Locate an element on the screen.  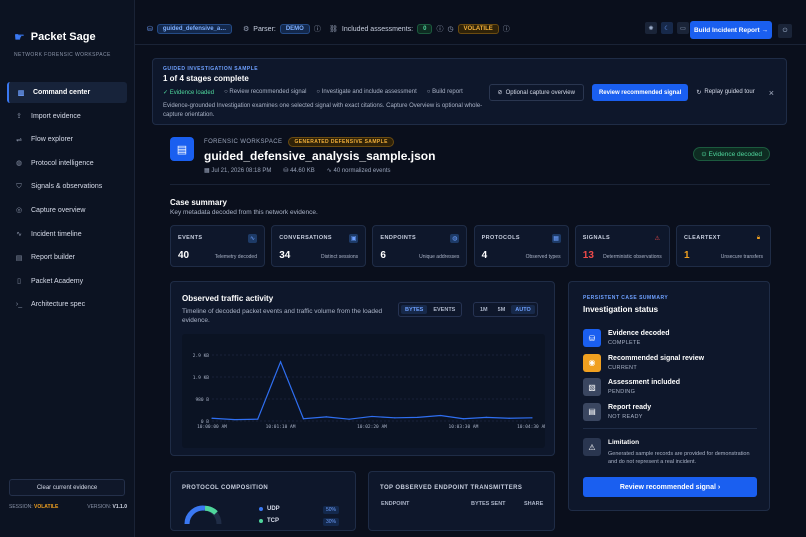
protocol-composition-panel: PROTOCOL COMPOSITION UDP 50% TCP 30% is located at coordinates (263, 501).